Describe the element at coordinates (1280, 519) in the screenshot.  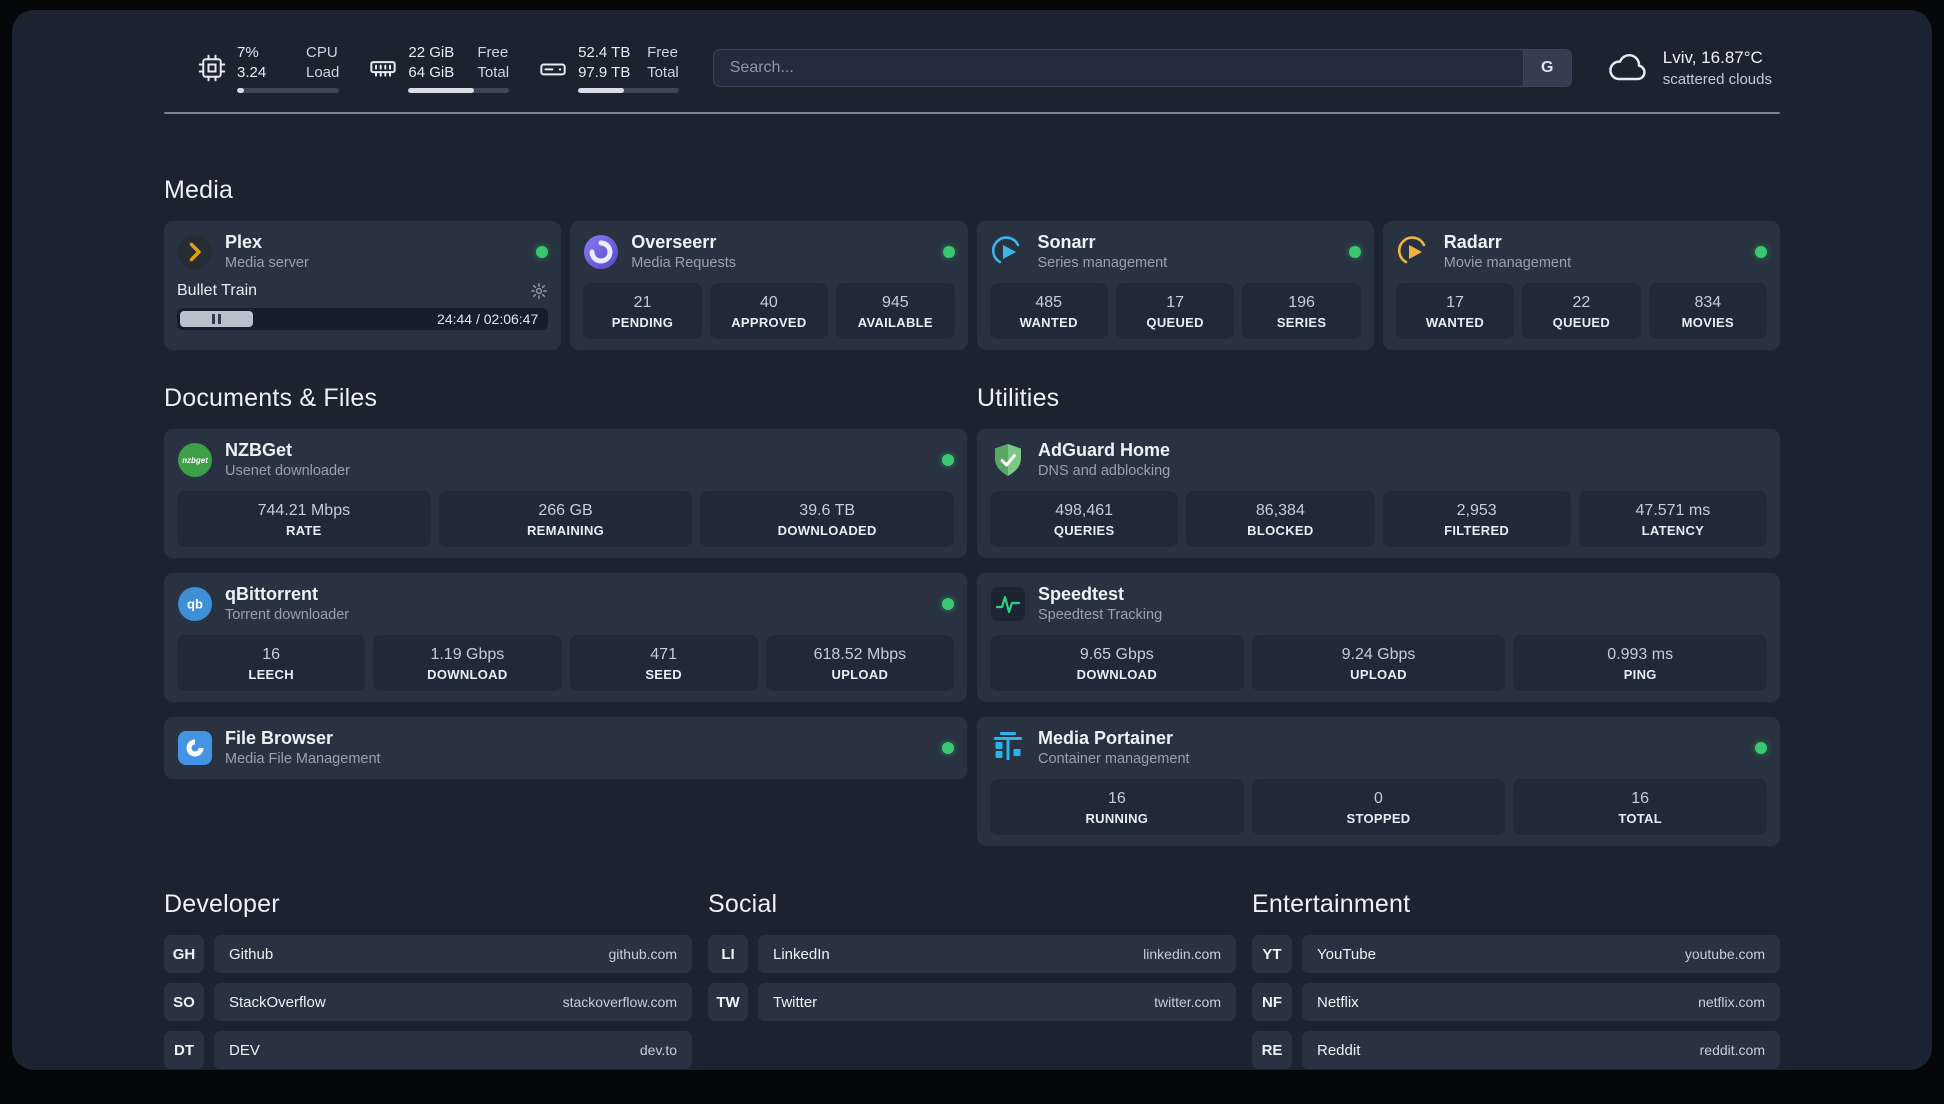
I see `stat-blocked: 86,384 BLOCKED` at that location.